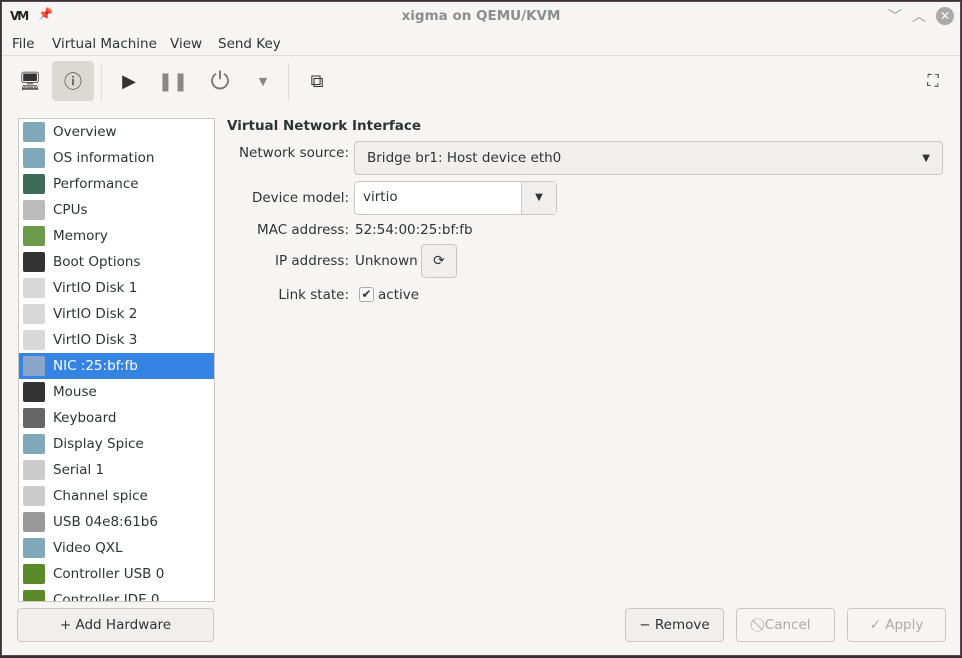 Image resolution: width=962 pixels, height=658 pixels. I want to click on device-model-label: Device model:, so click(300, 198).